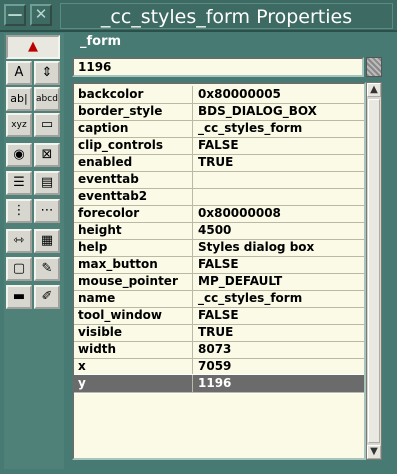 The height and width of the screenshot is (474, 397). Describe the element at coordinates (82, 366) in the screenshot. I see `property-name: x` at that location.